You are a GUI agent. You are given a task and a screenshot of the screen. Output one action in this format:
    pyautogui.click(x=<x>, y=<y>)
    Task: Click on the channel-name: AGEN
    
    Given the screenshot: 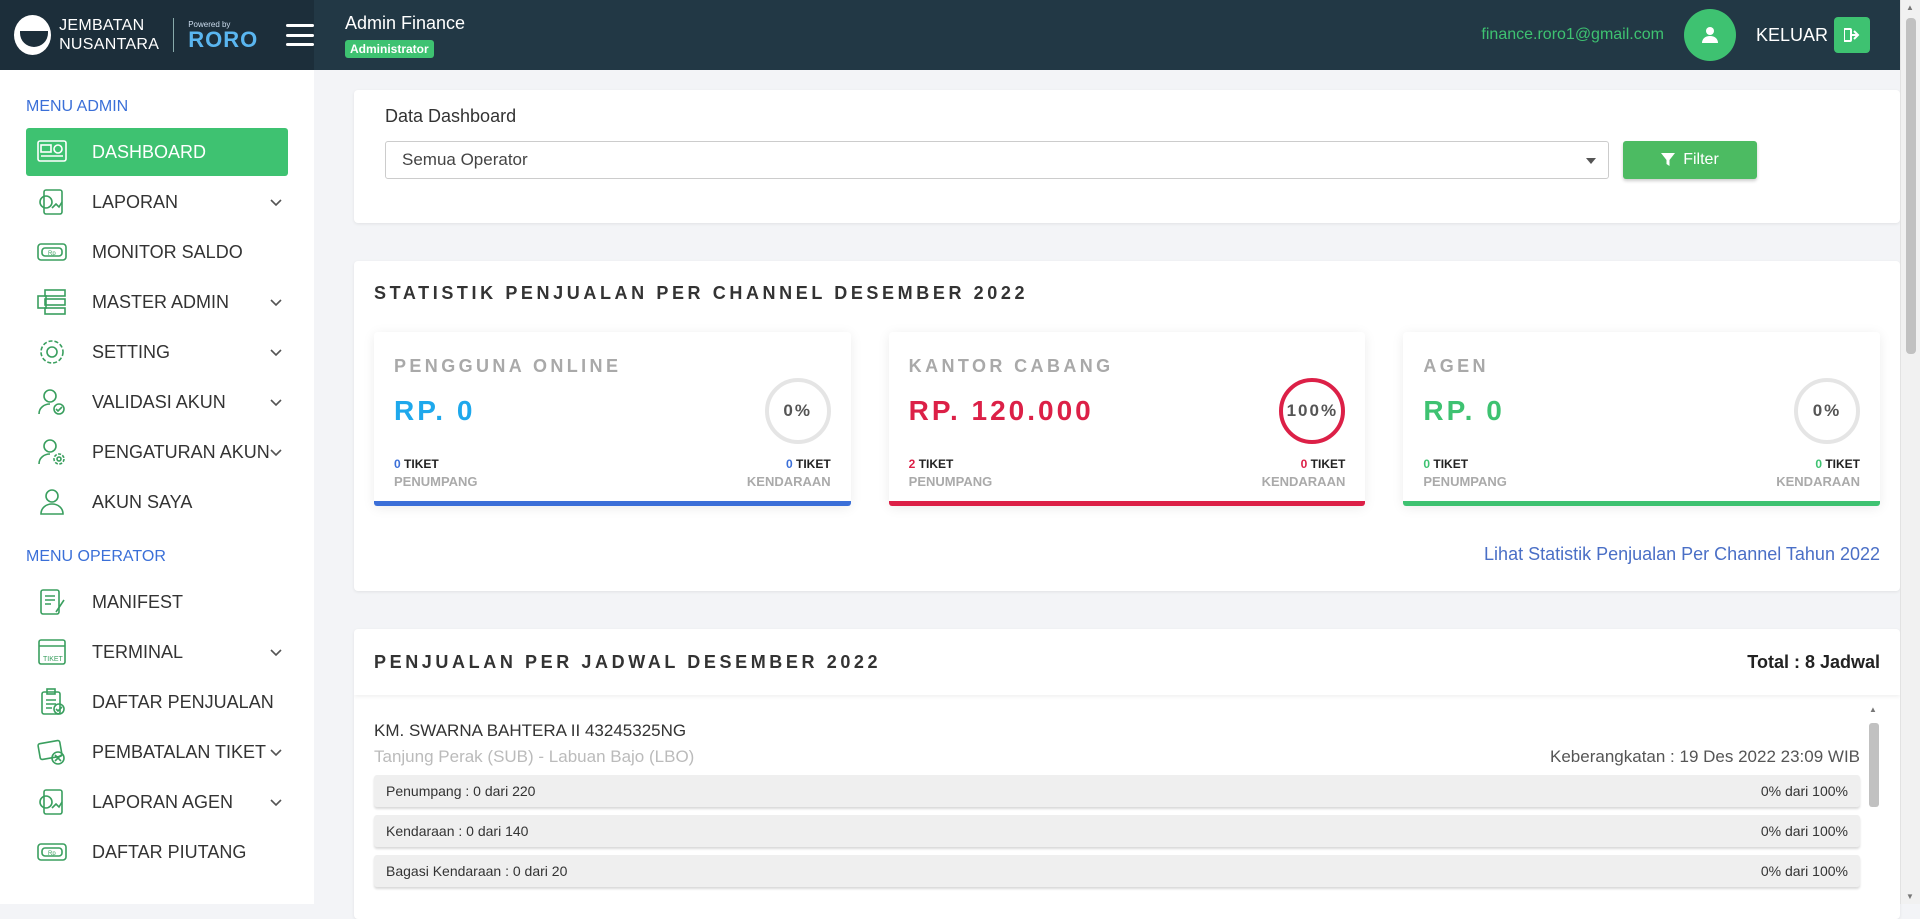 What is the action you would take?
    pyautogui.click(x=1456, y=366)
    